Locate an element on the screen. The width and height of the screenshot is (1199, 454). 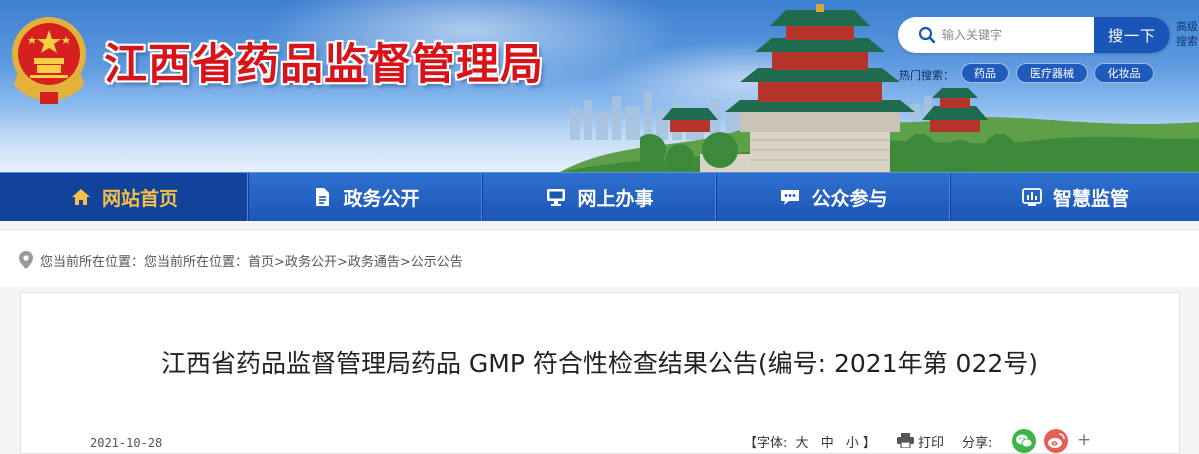
breadcrumb-government-affairs: 政务公开 is located at coordinates (311, 262).